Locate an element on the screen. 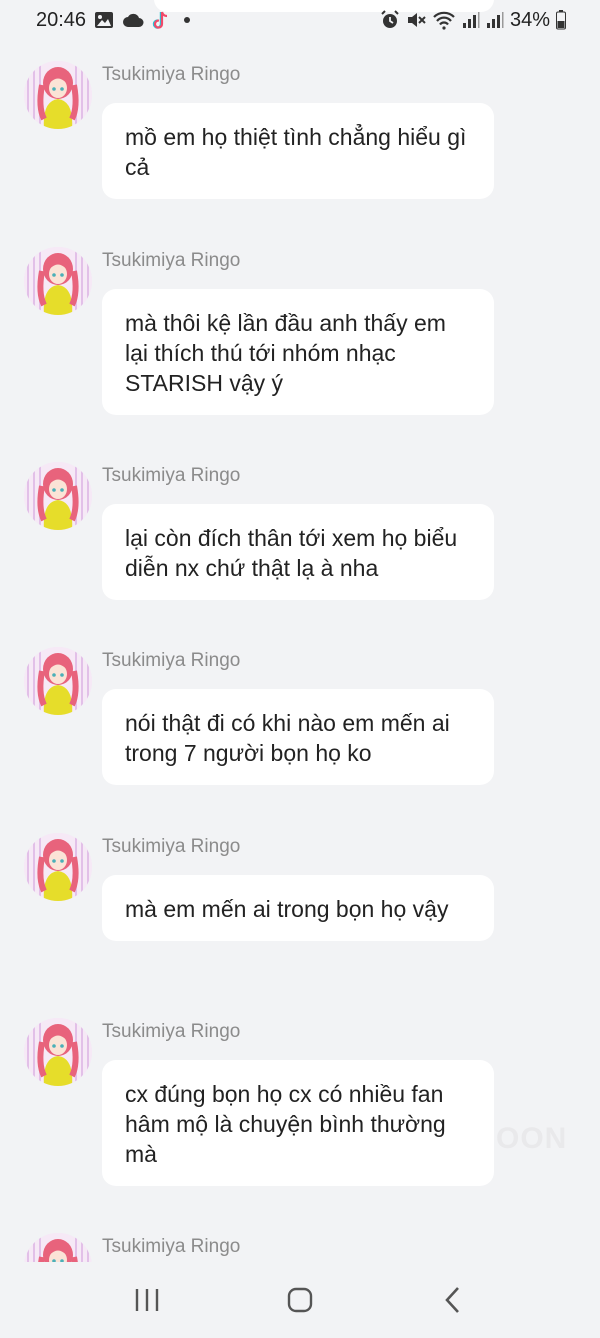 The height and width of the screenshot is (1338, 600). recent-apps-button is located at coordinates (147, 1300).